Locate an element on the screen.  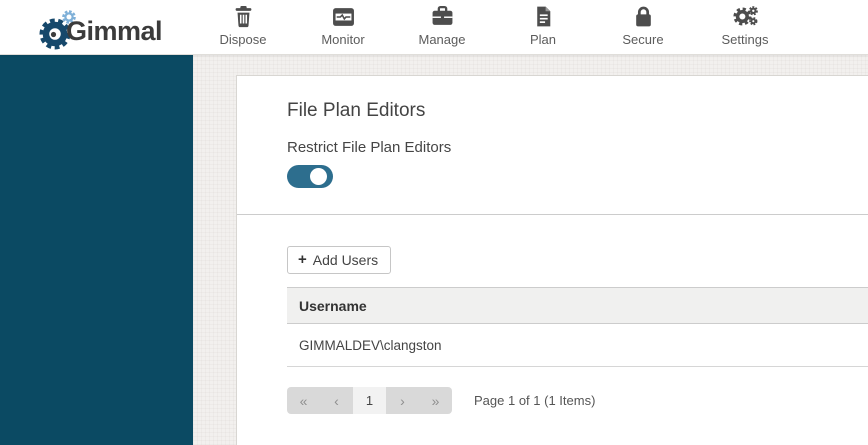
nav-item-settings: Settings is located at coordinates (745, 28).